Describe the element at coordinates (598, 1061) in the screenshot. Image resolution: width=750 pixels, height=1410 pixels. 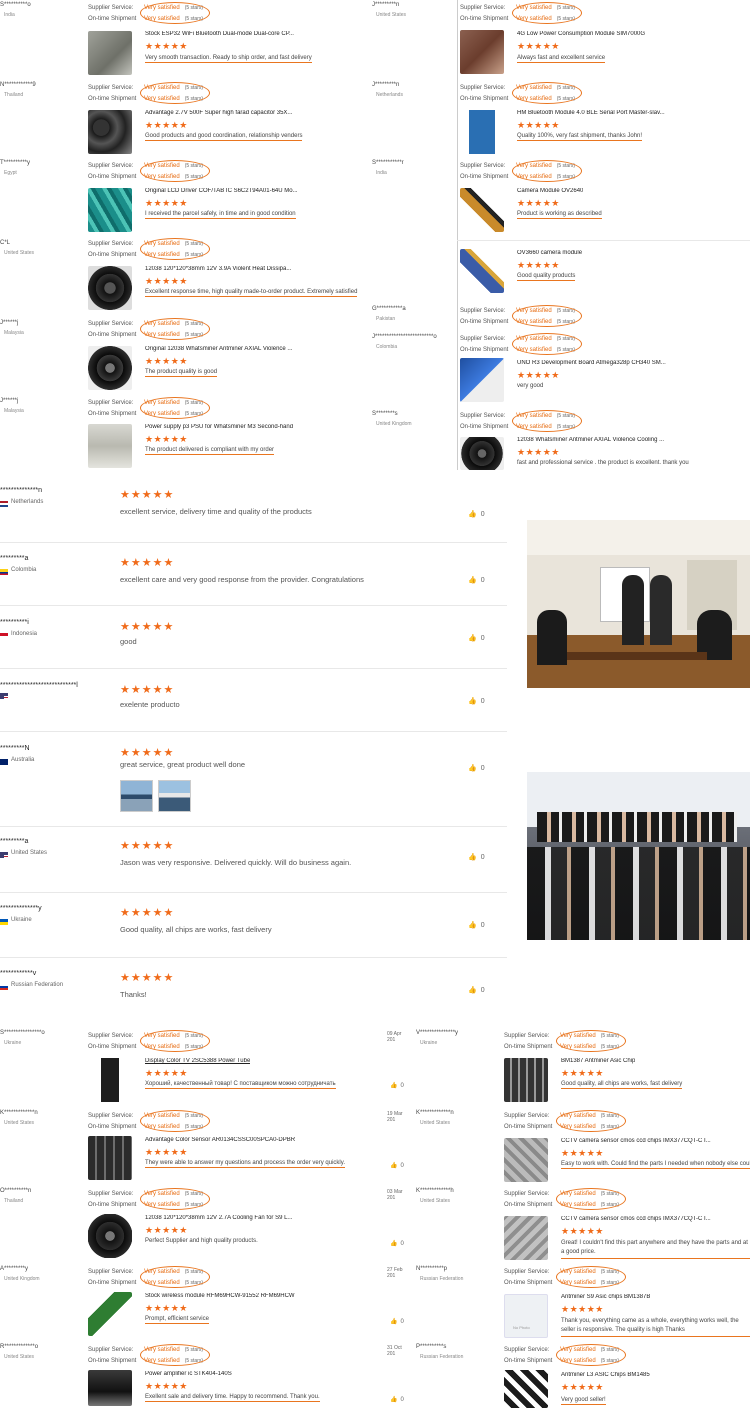
I see `product-title: BM1387 Antminer Asic Chip` at that location.